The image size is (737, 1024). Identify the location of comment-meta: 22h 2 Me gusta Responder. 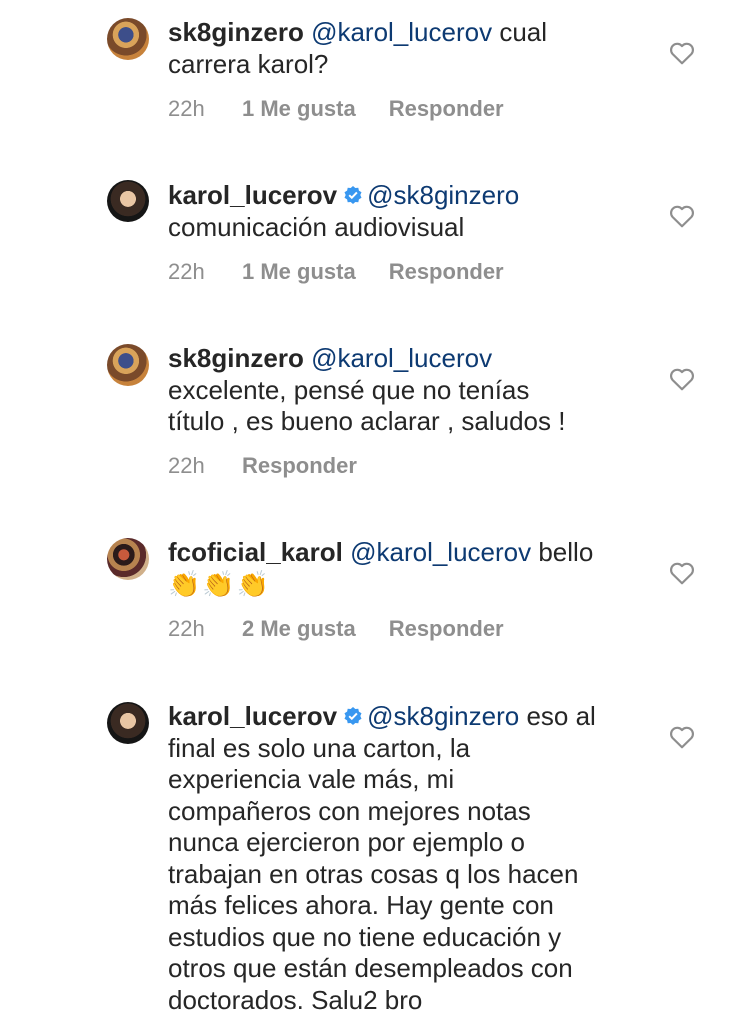
(336, 629).